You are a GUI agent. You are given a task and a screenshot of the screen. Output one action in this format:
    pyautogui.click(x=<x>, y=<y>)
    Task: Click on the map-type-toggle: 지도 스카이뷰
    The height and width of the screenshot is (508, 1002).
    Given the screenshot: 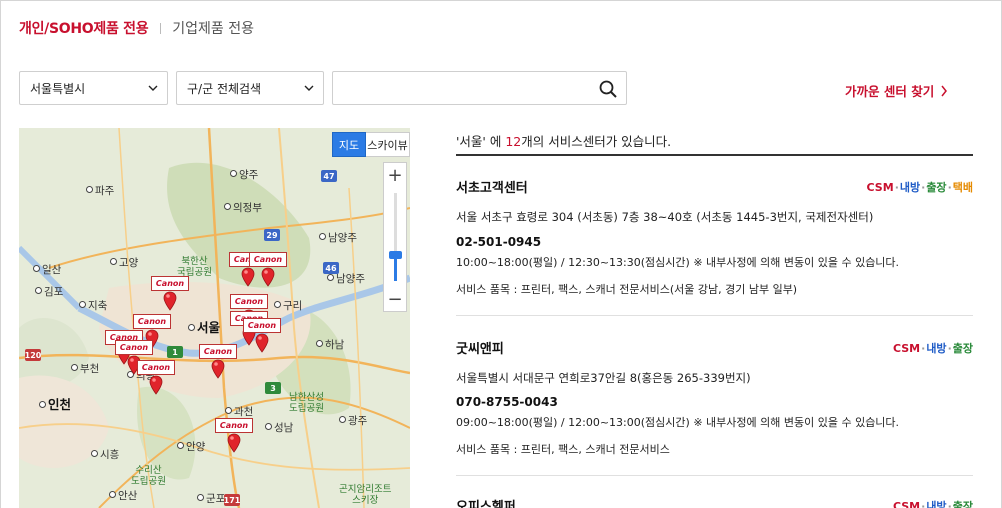 What is the action you would take?
    pyautogui.click(x=371, y=144)
    